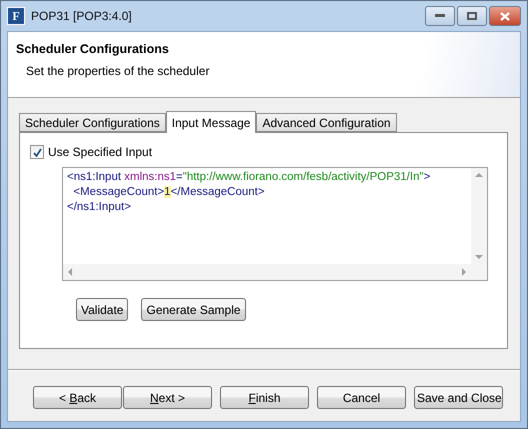  What do you see at coordinates (479, 216) in the screenshot?
I see `vertical-scrollbar` at bounding box center [479, 216].